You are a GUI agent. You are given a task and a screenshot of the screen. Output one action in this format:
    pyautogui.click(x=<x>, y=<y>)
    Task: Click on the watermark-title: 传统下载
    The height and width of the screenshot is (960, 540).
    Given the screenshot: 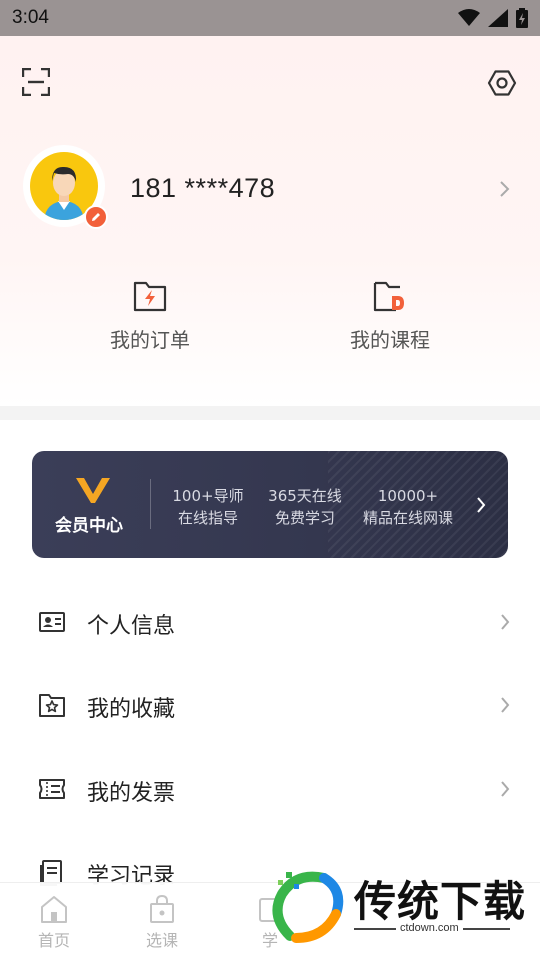 What is the action you would take?
    pyautogui.click(x=440, y=901)
    